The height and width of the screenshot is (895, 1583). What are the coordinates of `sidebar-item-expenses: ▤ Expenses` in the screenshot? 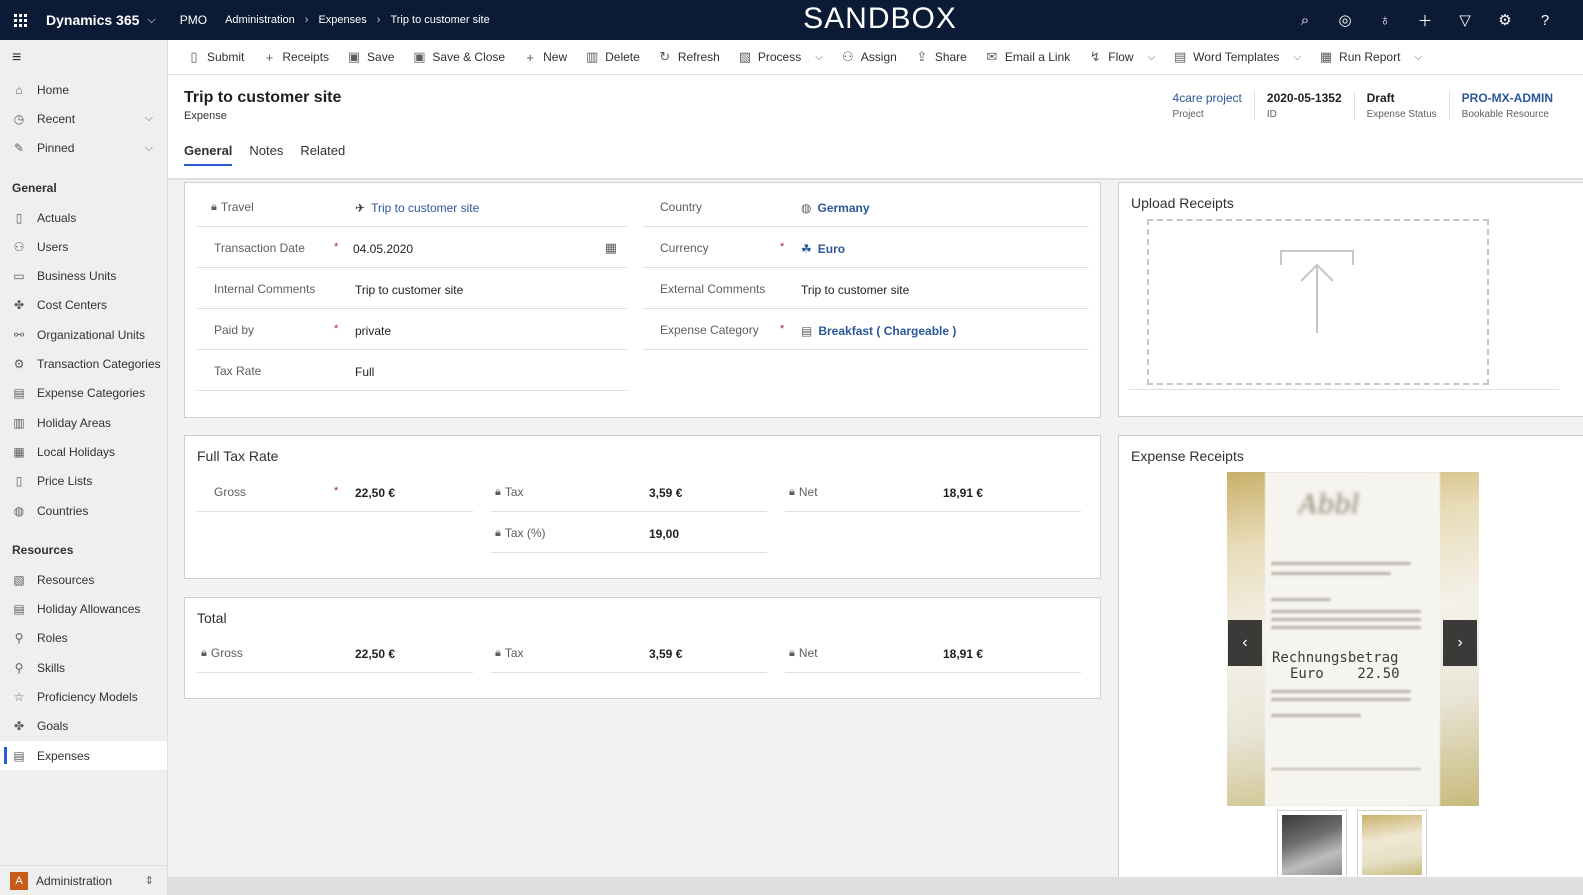 It's located at (83, 755).